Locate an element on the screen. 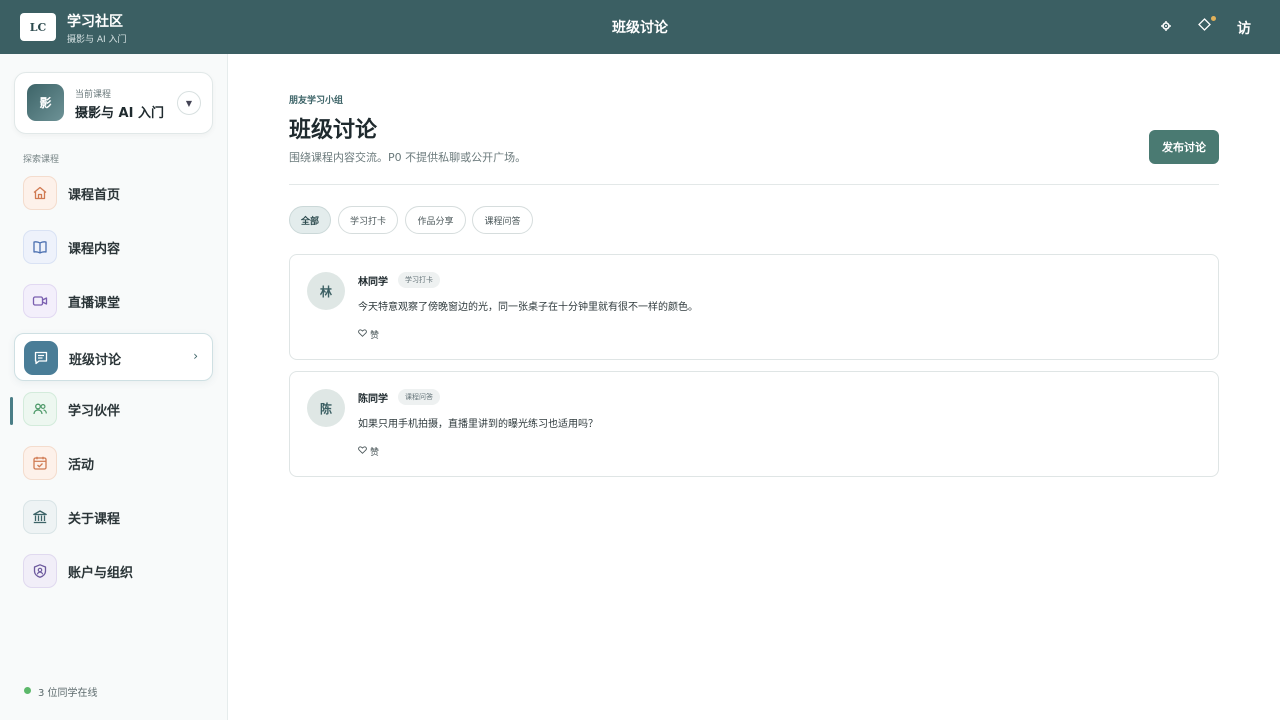 This screenshot has height=720, width=1280. people-icon is located at coordinates (40, 409).